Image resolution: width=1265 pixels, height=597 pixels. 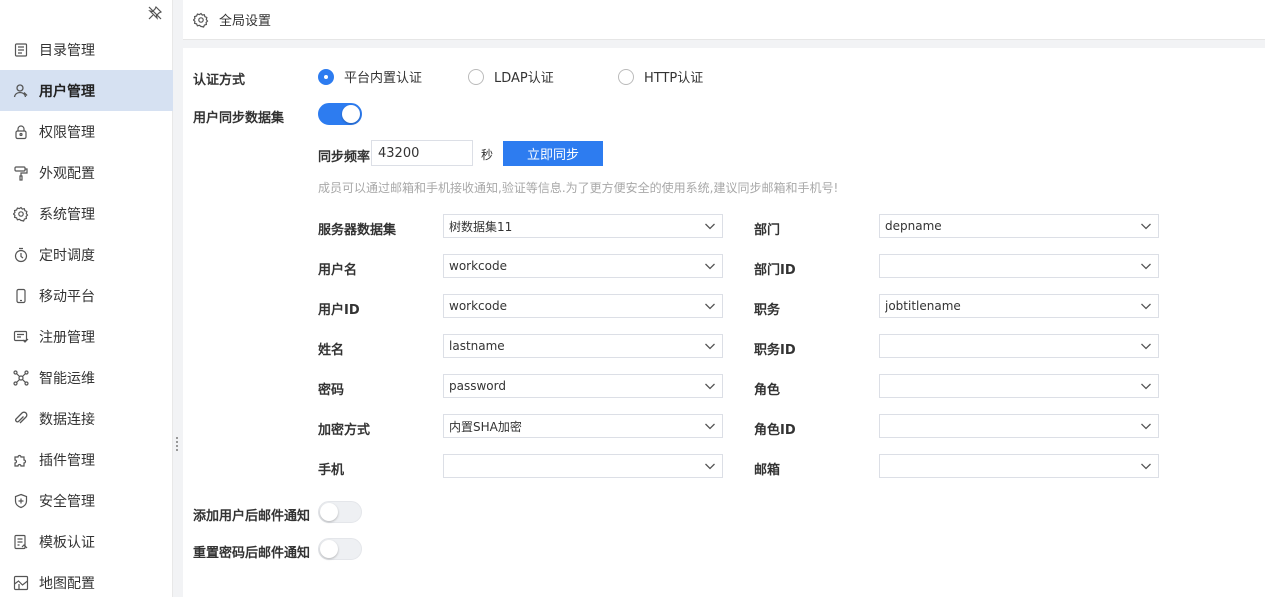 I want to click on drag-handle-icon, so click(x=178, y=444).